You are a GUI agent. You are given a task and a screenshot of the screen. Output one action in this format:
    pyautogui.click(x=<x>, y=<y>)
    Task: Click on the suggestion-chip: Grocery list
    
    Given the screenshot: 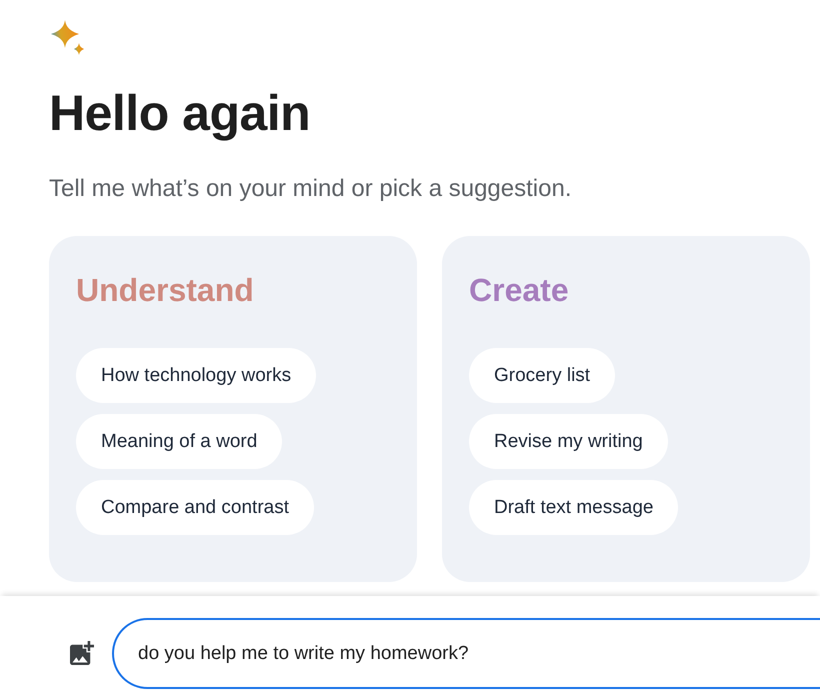 What is the action you would take?
    pyautogui.click(x=542, y=375)
    